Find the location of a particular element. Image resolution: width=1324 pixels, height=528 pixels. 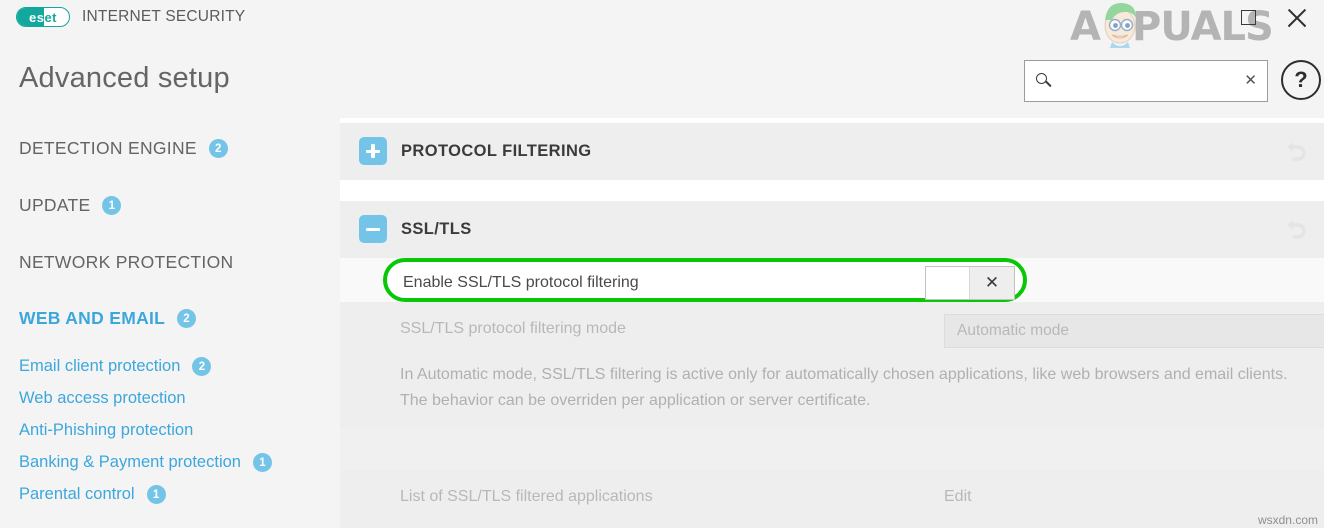

appuals-logo-icon: A PUALS is located at coordinates (1172, 26).